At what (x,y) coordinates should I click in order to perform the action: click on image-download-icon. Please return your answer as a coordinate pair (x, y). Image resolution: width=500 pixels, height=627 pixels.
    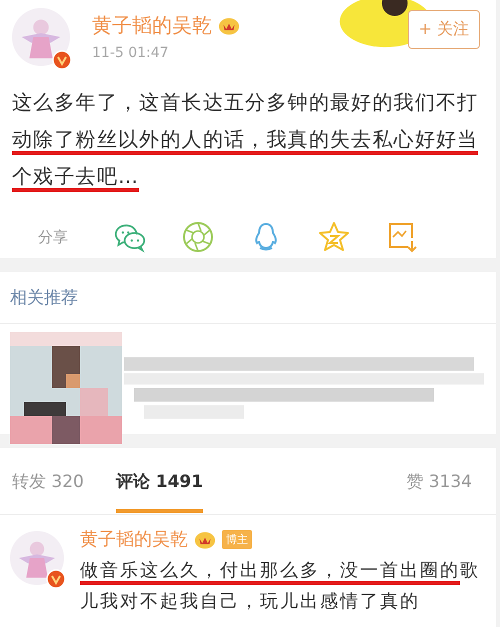
    Looking at the image, I should click on (402, 237).